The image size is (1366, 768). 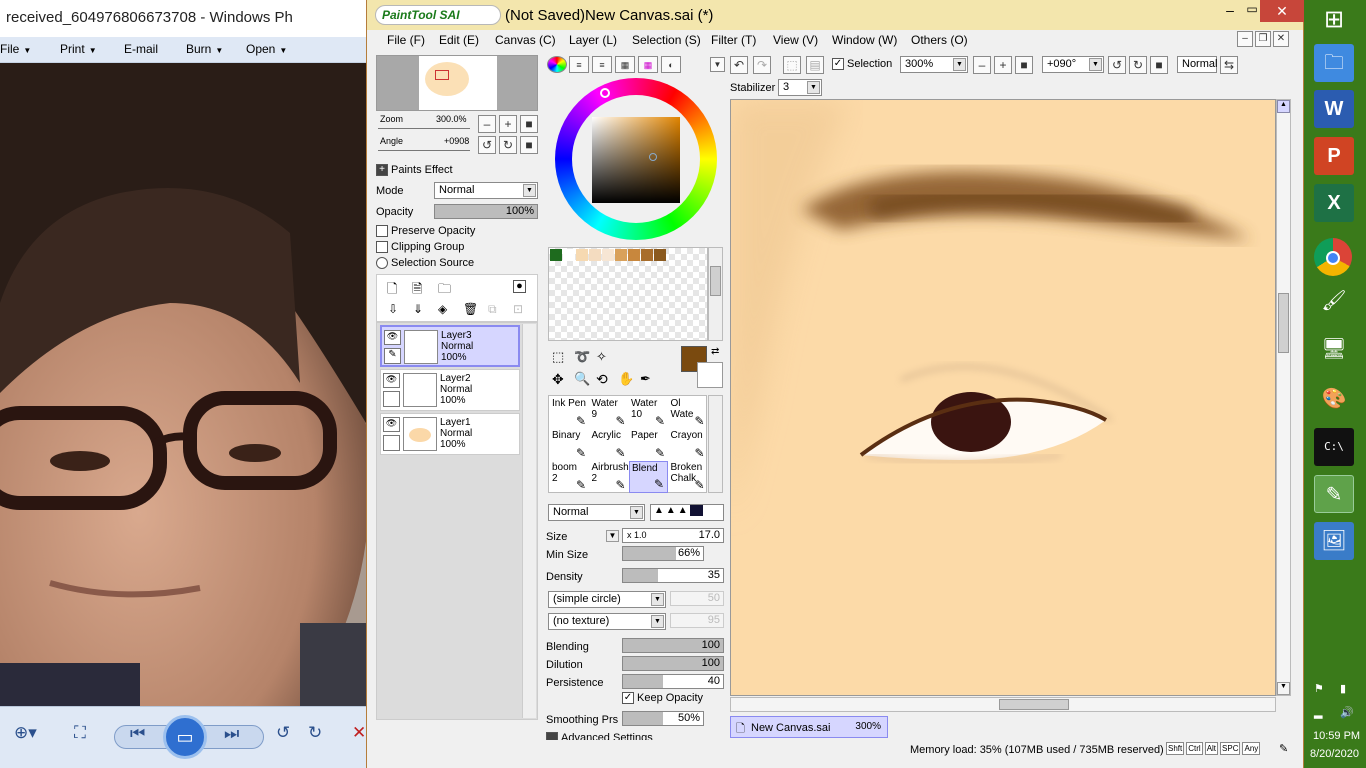 What do you see at coordinates (15, 49) in the screenshot?
I see `pv-menu-file: File ▼` at bounding box center [15, 49].